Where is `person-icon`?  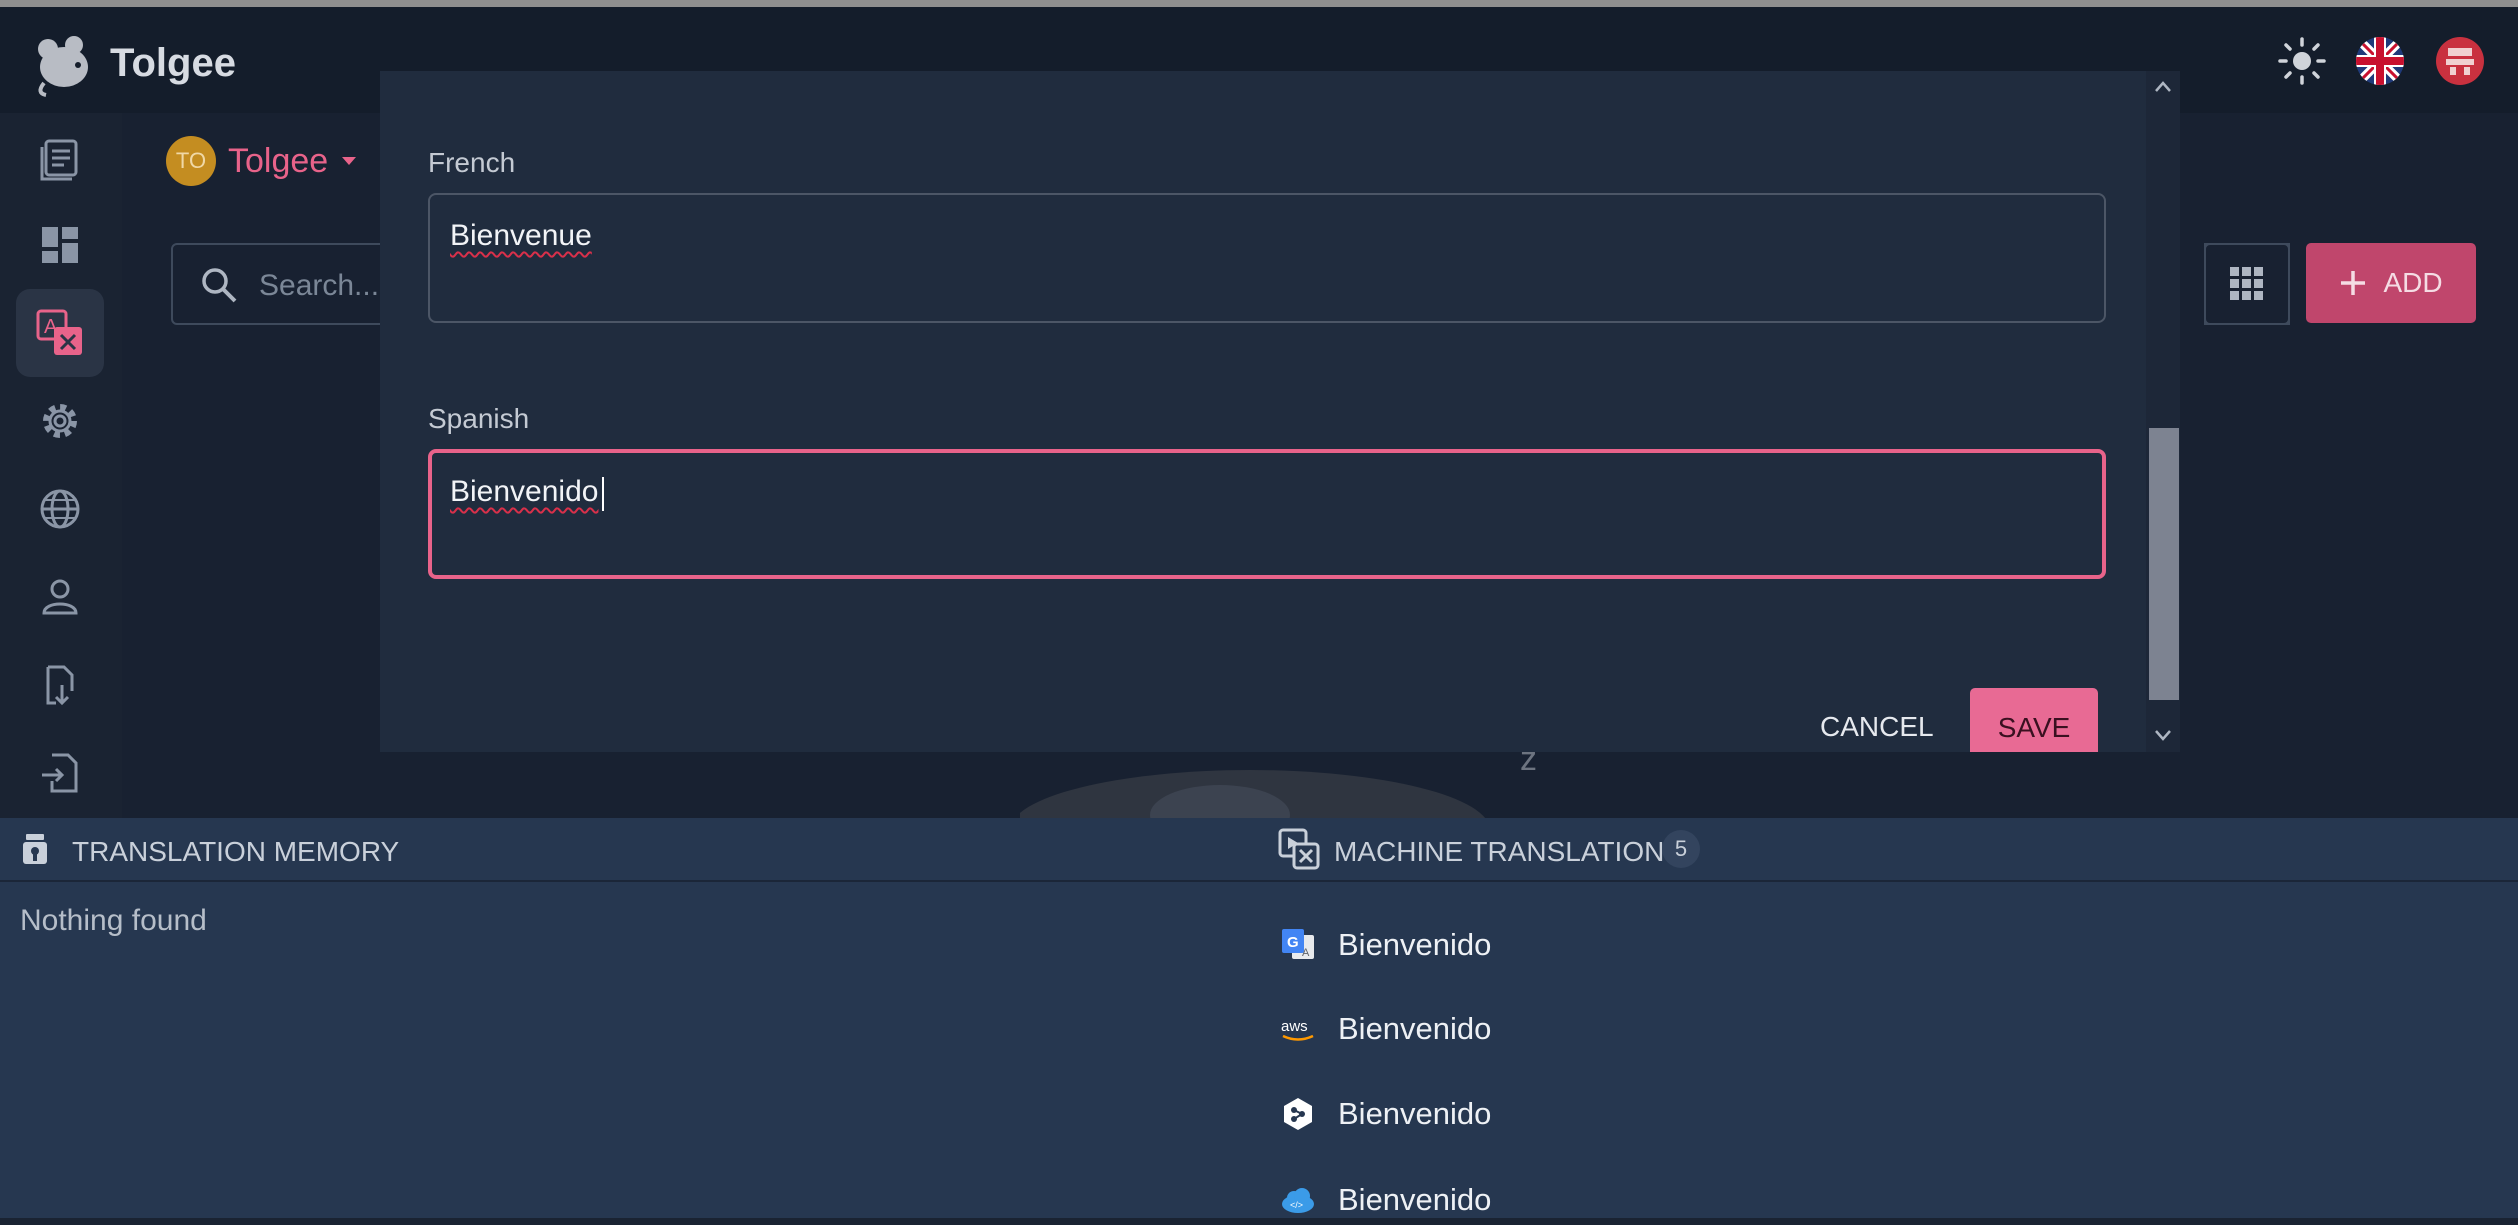
person-icon is located at coordinates (60, 597).